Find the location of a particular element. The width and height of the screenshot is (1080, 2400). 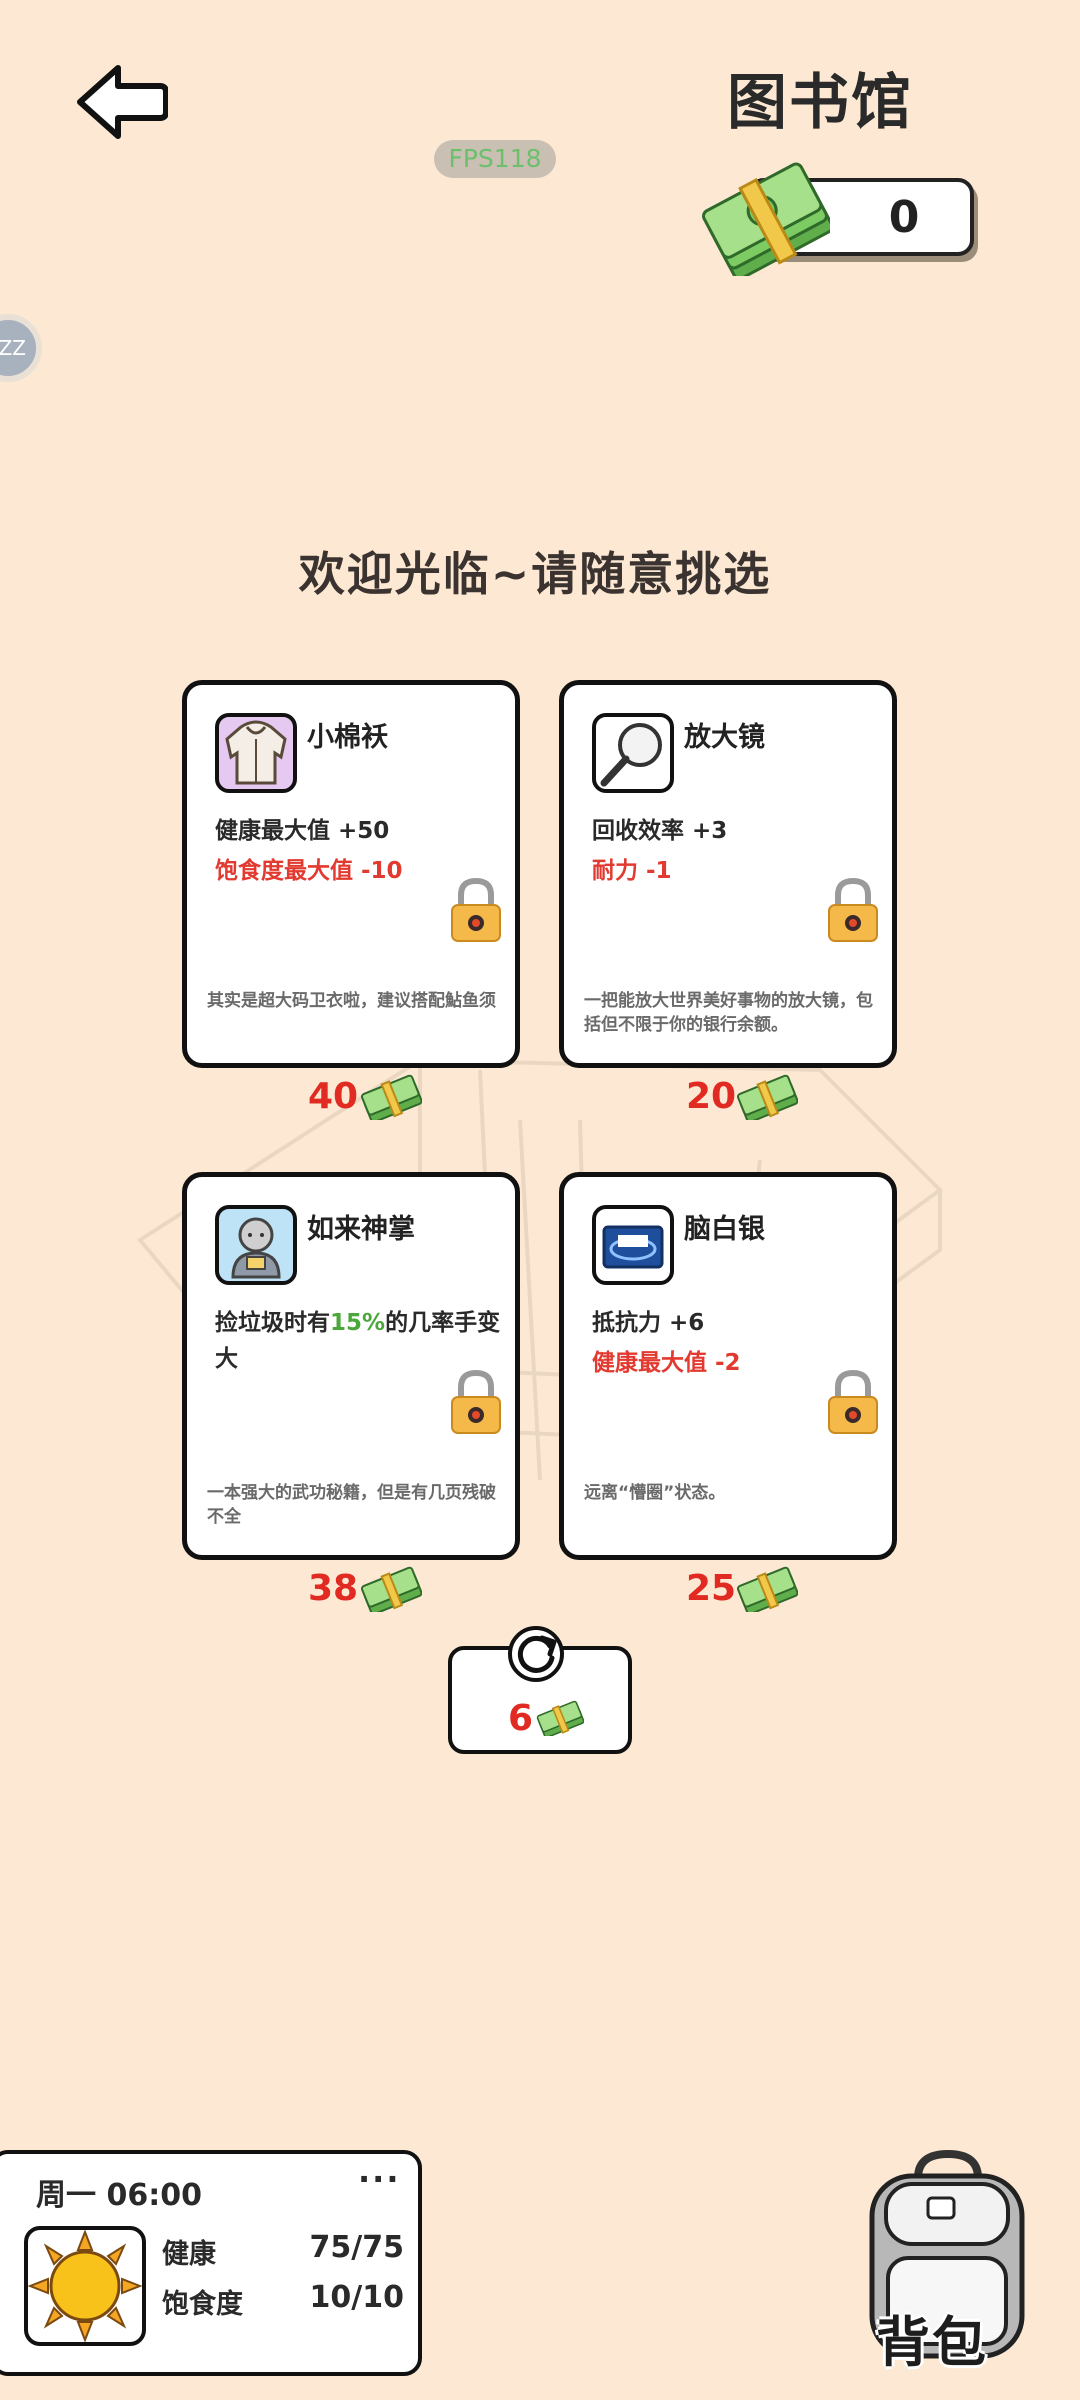

backpack-label: 背包 is located at coordinates (932, 2342).